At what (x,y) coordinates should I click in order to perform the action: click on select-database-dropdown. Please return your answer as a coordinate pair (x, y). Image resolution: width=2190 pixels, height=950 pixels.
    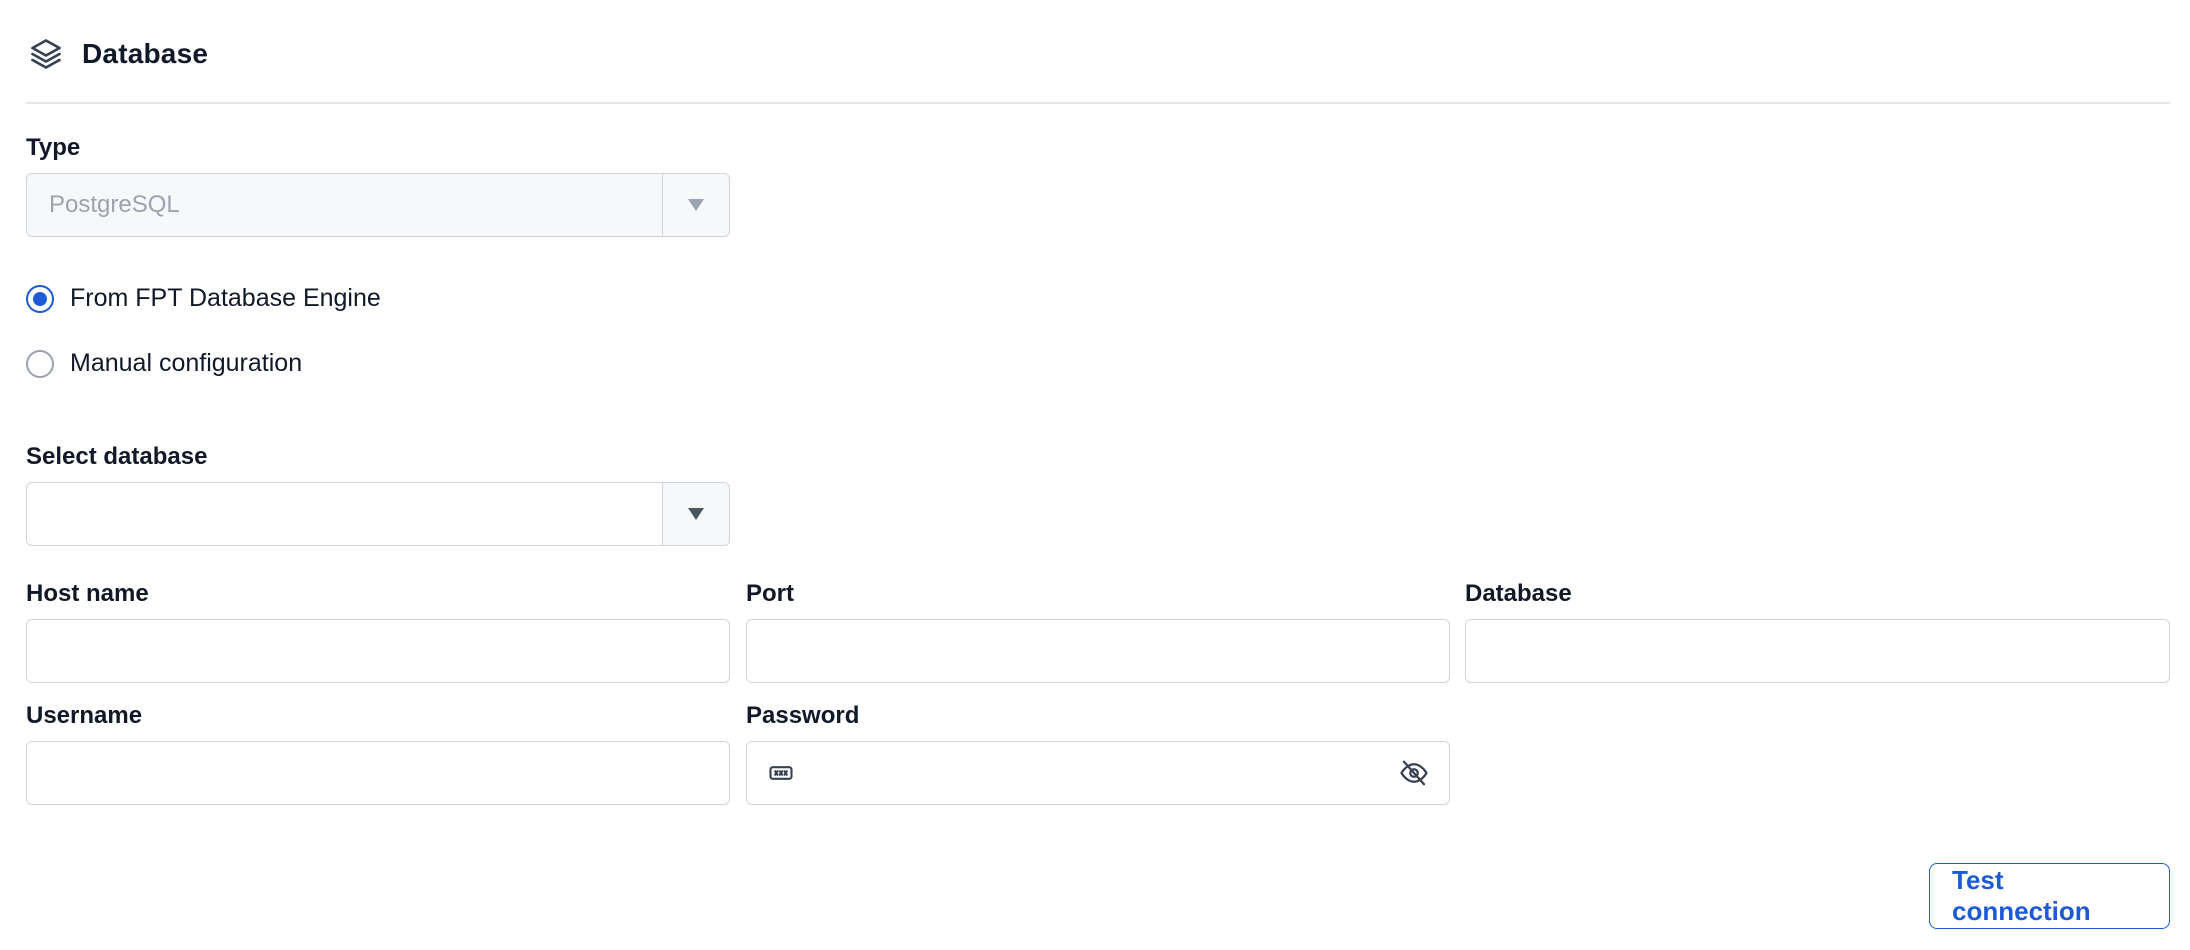
    Looking at the image, I should click on (378, 514).